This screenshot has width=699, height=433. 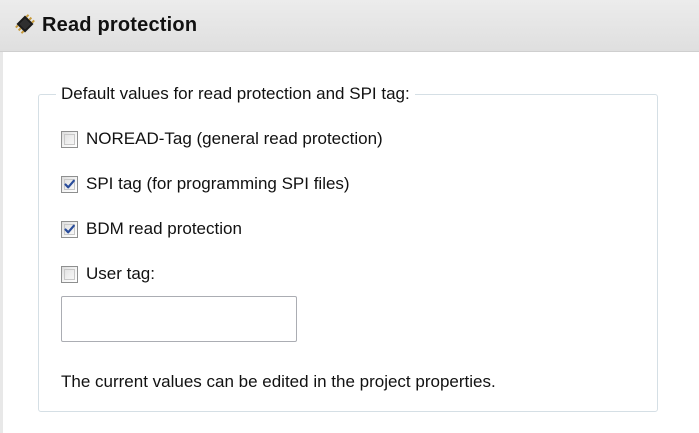 What do you see at coordinates (69, 139) in the screenshot?
I see `noread-tag-checkbox` at bounding box center [69, 139].